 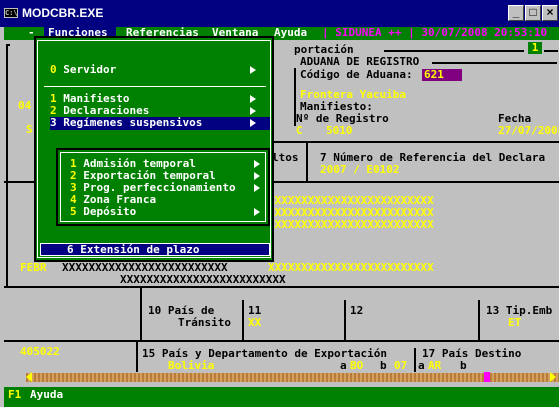 What do you see at coordinates (479, 320) in the screenshot?
I see `cell13-border` at bounding box center [479, 320].